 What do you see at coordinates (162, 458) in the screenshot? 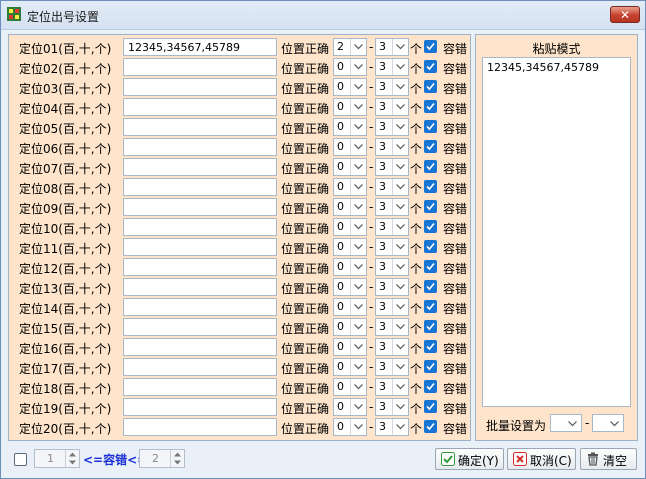
I see `tolerance-max-spinner: 2` at bounding box center [162, 458].